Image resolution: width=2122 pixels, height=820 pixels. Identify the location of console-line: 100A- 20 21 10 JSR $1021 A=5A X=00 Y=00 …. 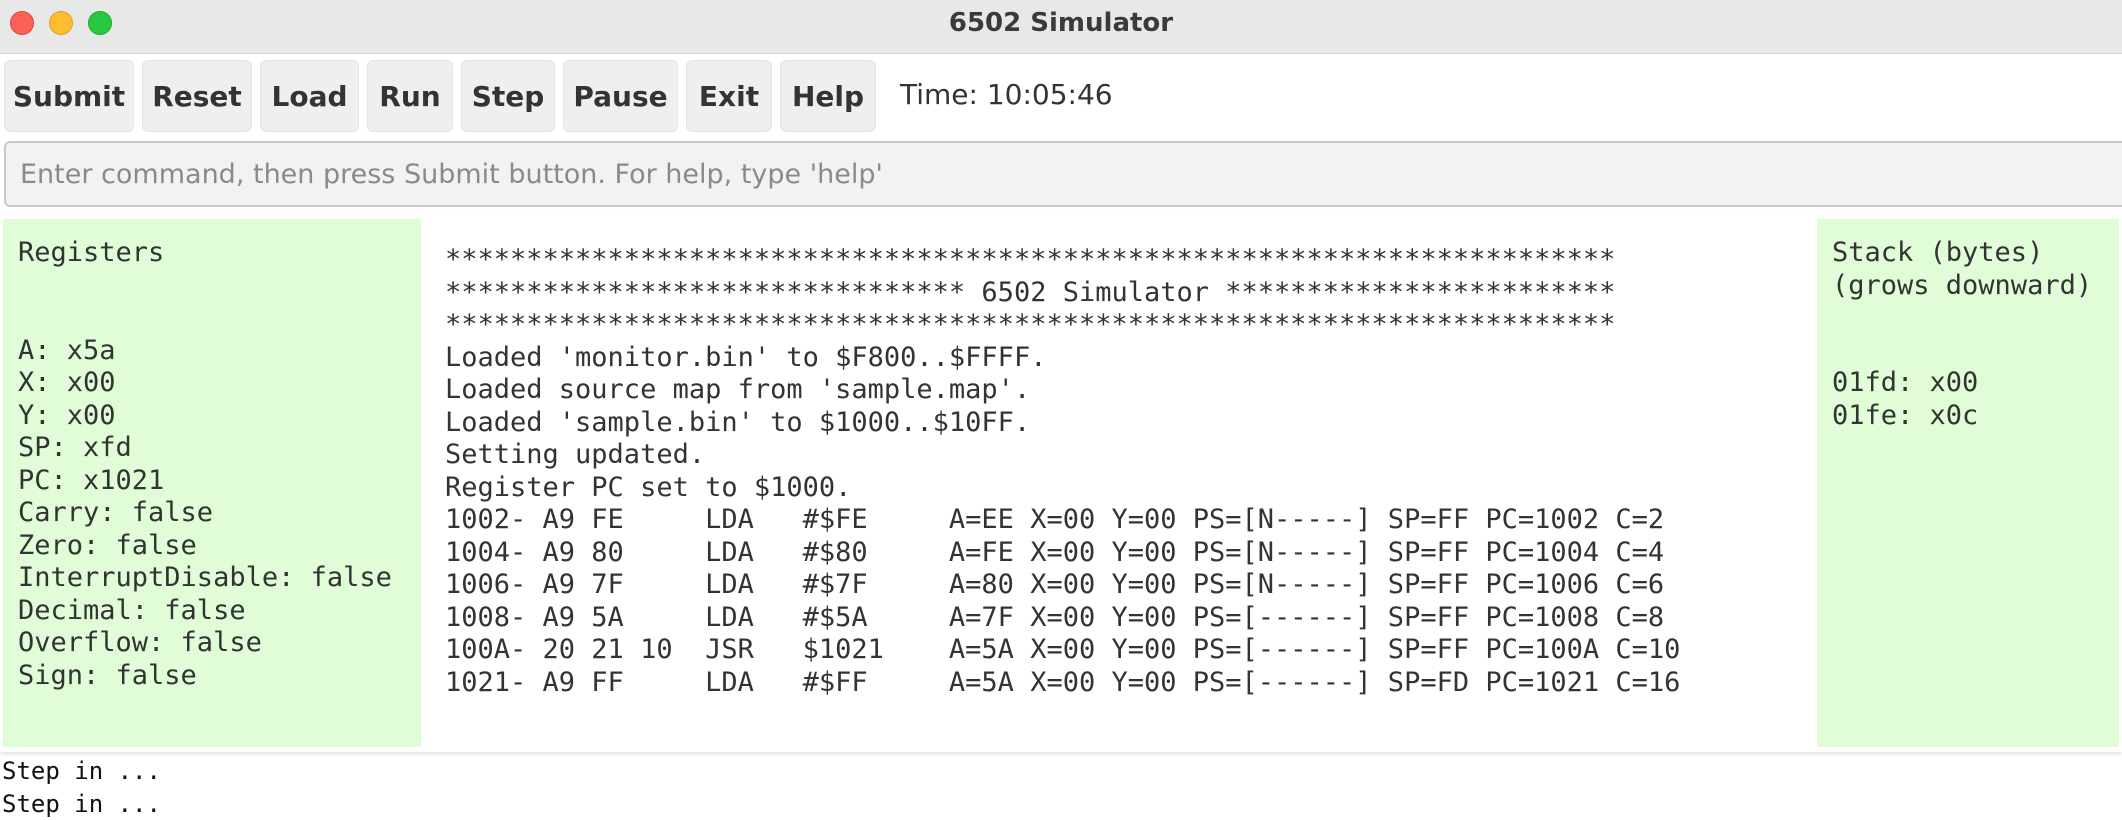
(1063, 649).